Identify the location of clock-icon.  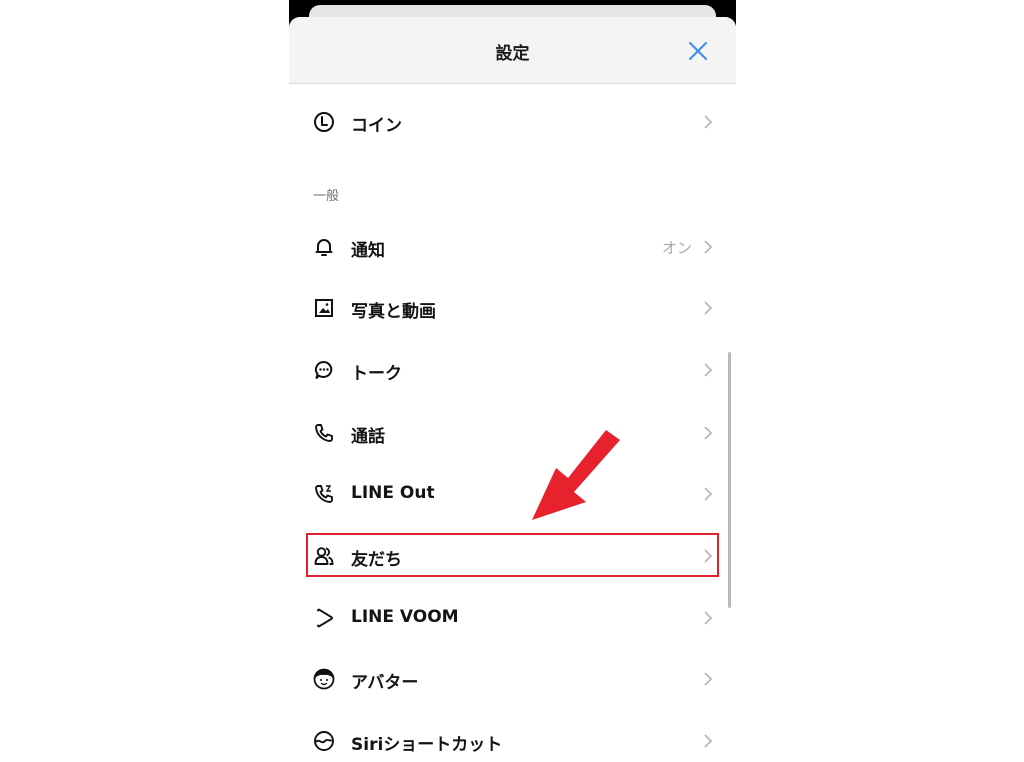
(324, 122).